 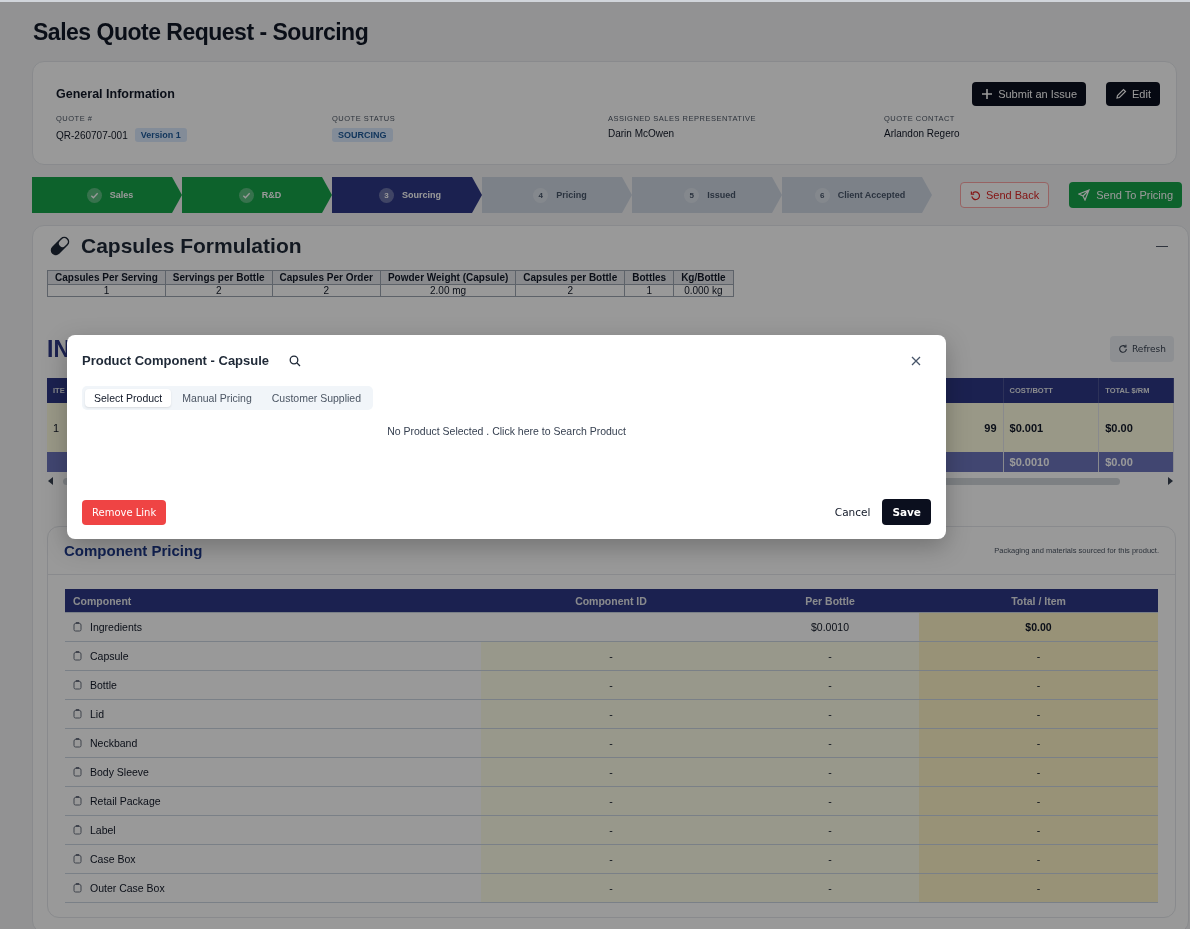 I want to click on table-cell: $0.00, so click(x=1038, y=627).